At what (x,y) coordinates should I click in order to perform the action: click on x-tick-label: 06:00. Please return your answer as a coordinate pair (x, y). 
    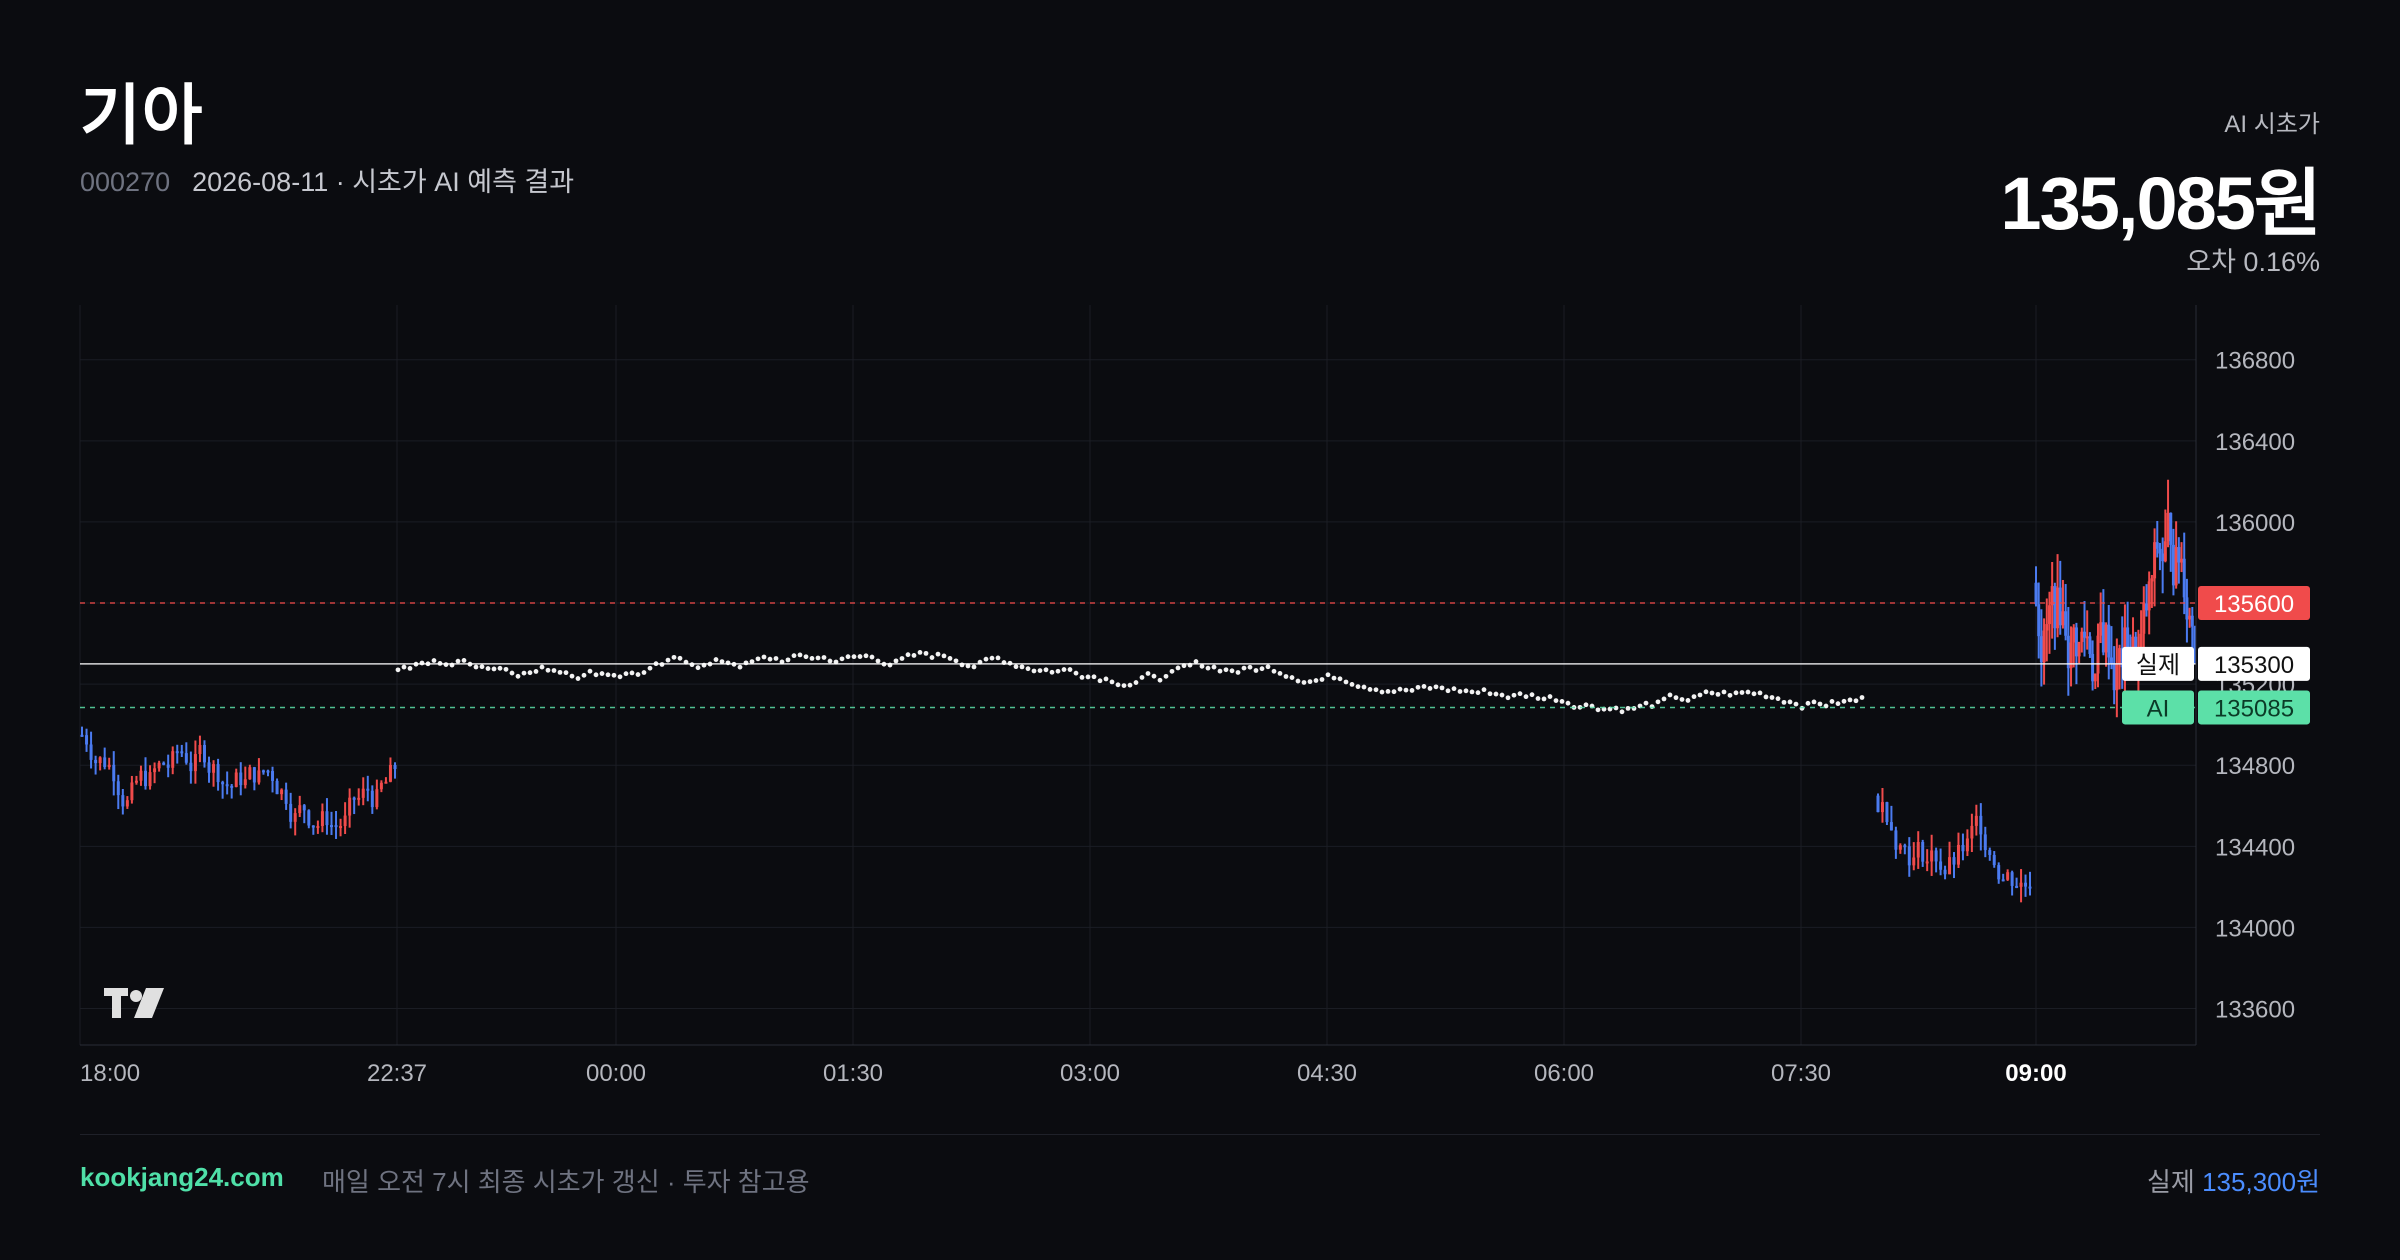
    Looking at the image, I should click on (1564, 1073).